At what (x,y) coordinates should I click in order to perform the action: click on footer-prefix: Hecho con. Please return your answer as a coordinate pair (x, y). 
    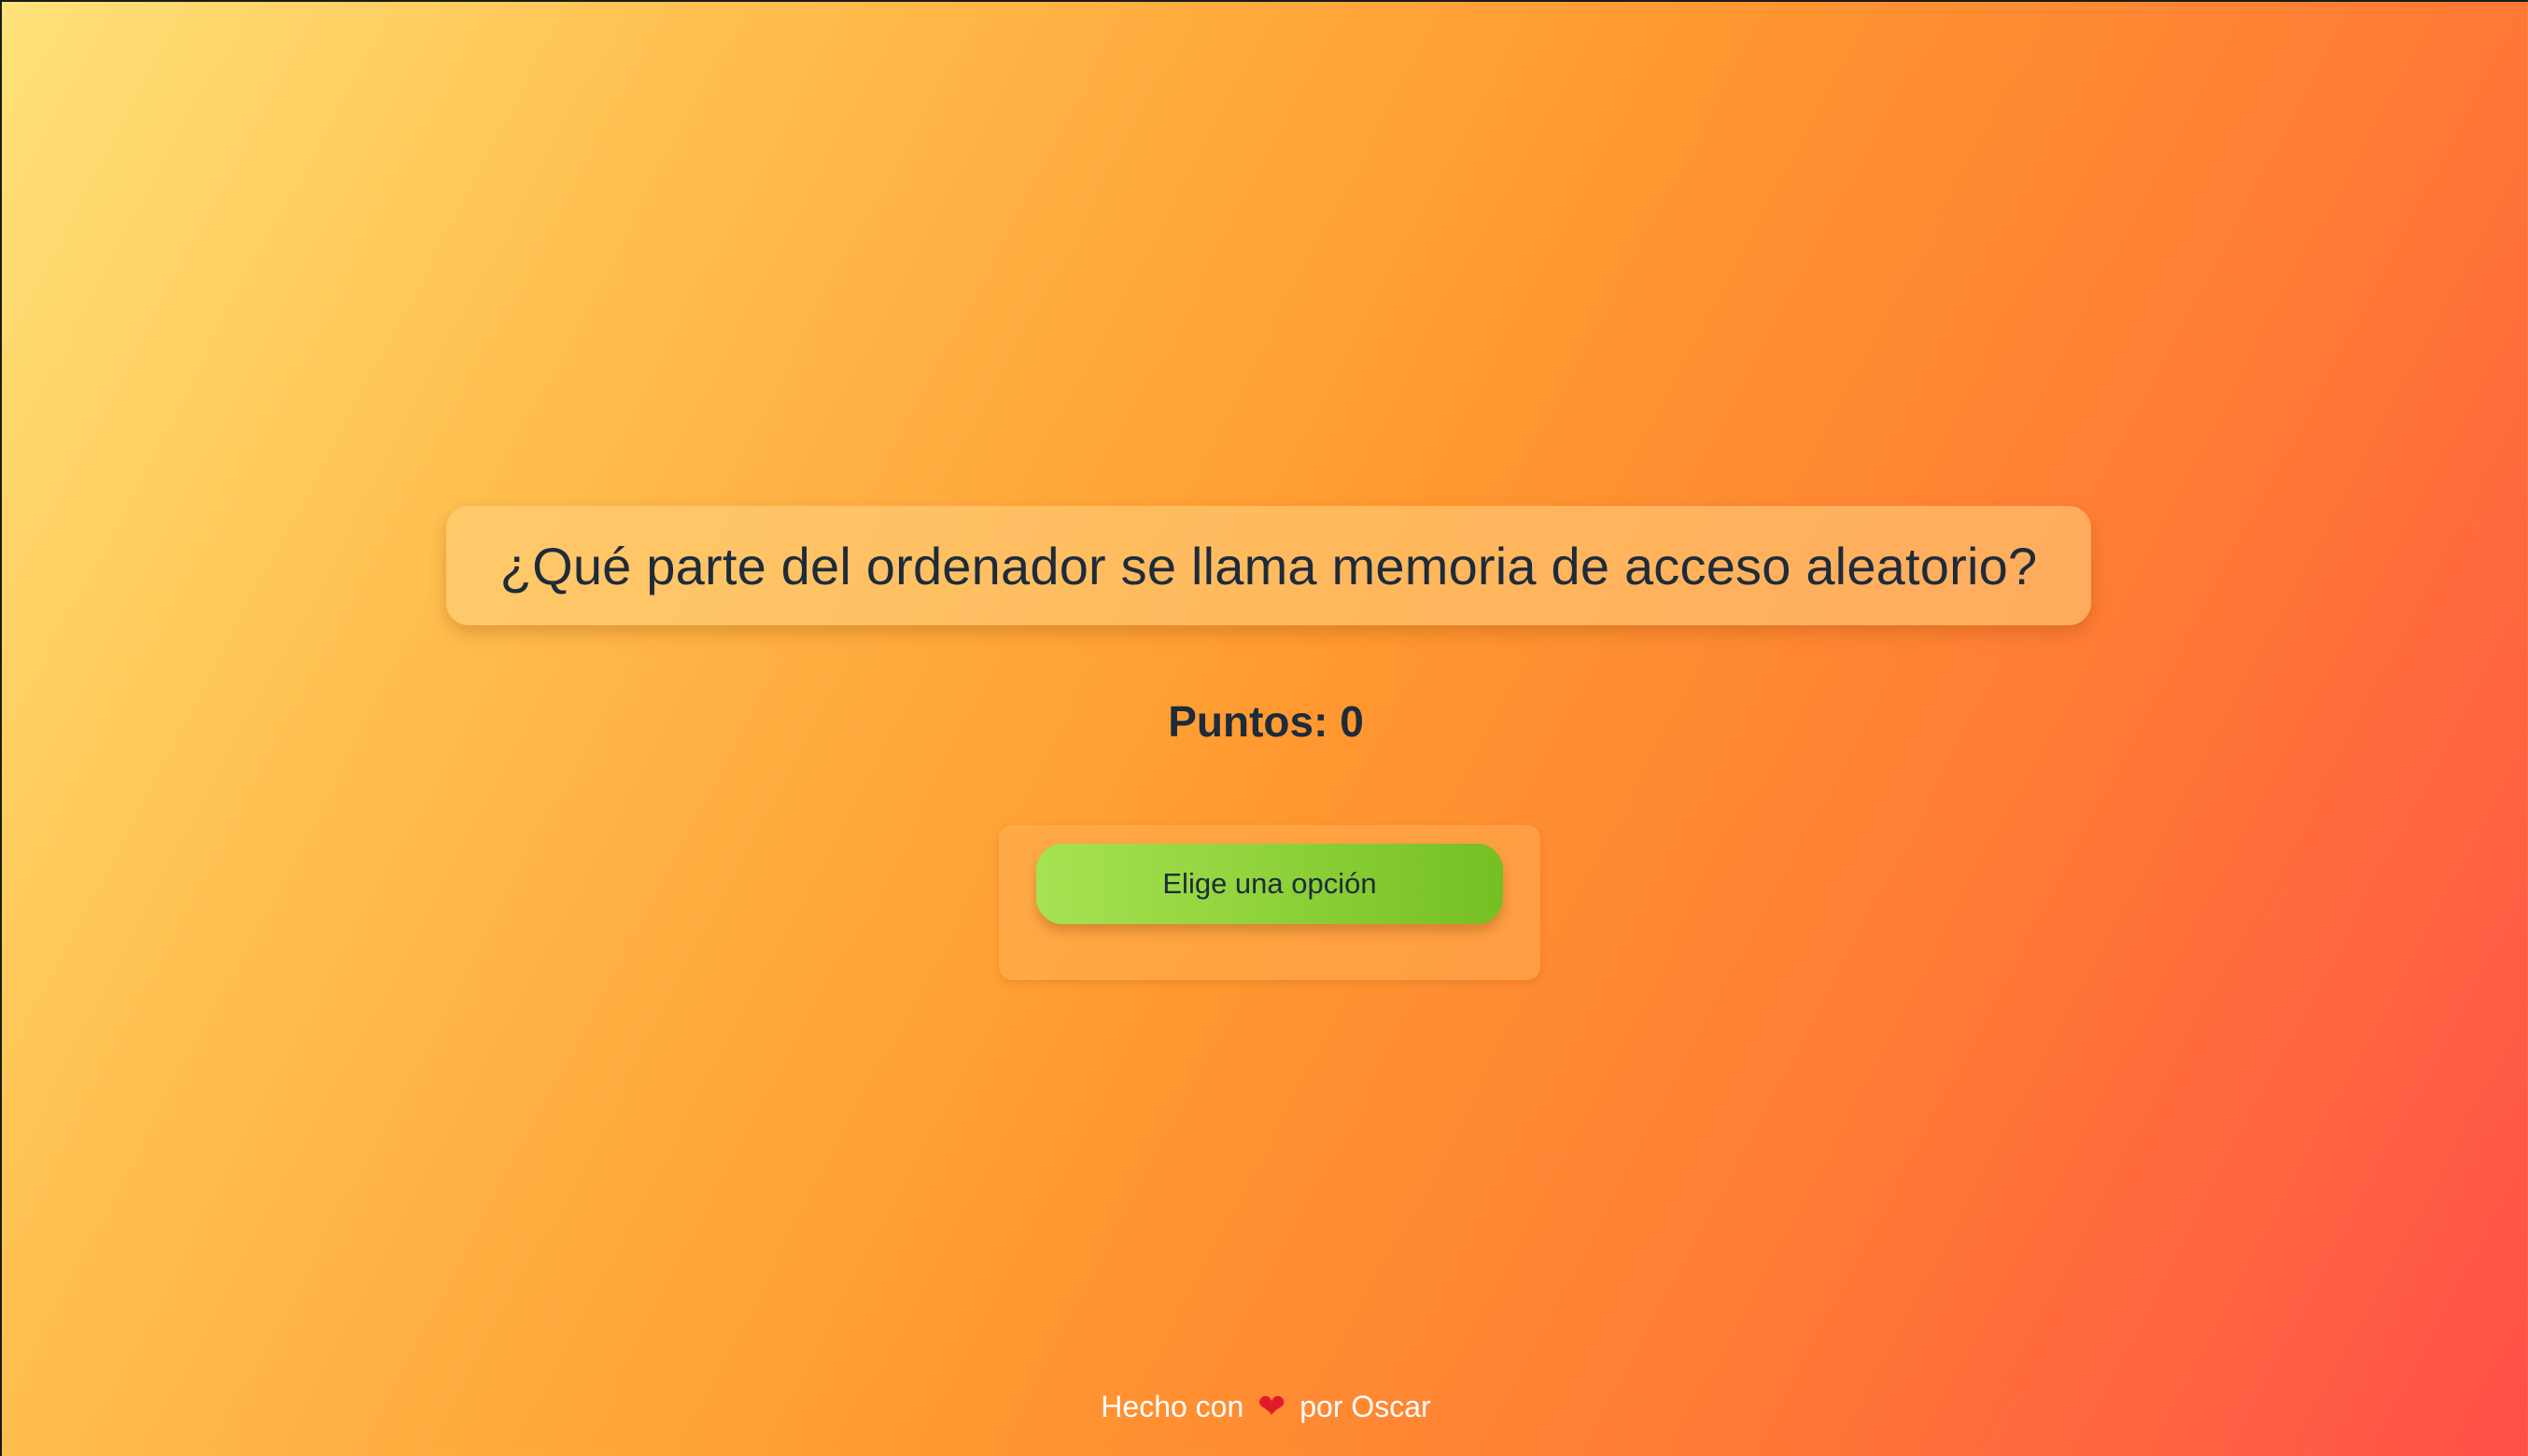
    Looking at the image, I should click on (1172, 1406).